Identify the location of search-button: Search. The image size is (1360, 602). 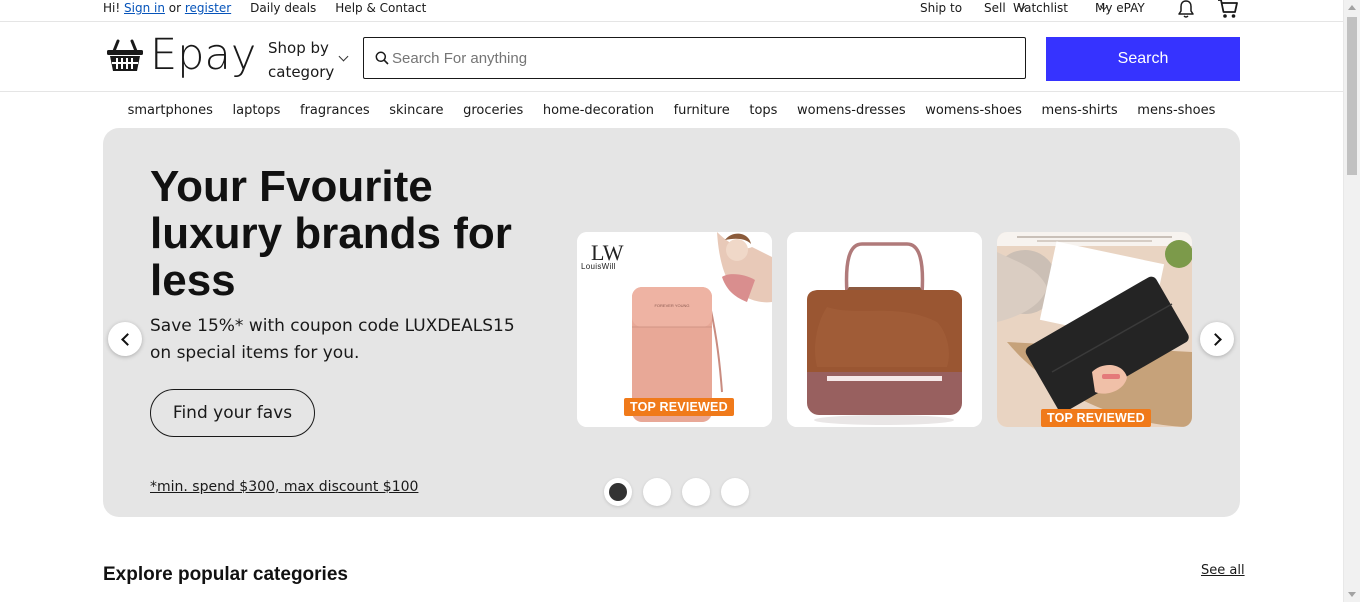
(1143, 59).